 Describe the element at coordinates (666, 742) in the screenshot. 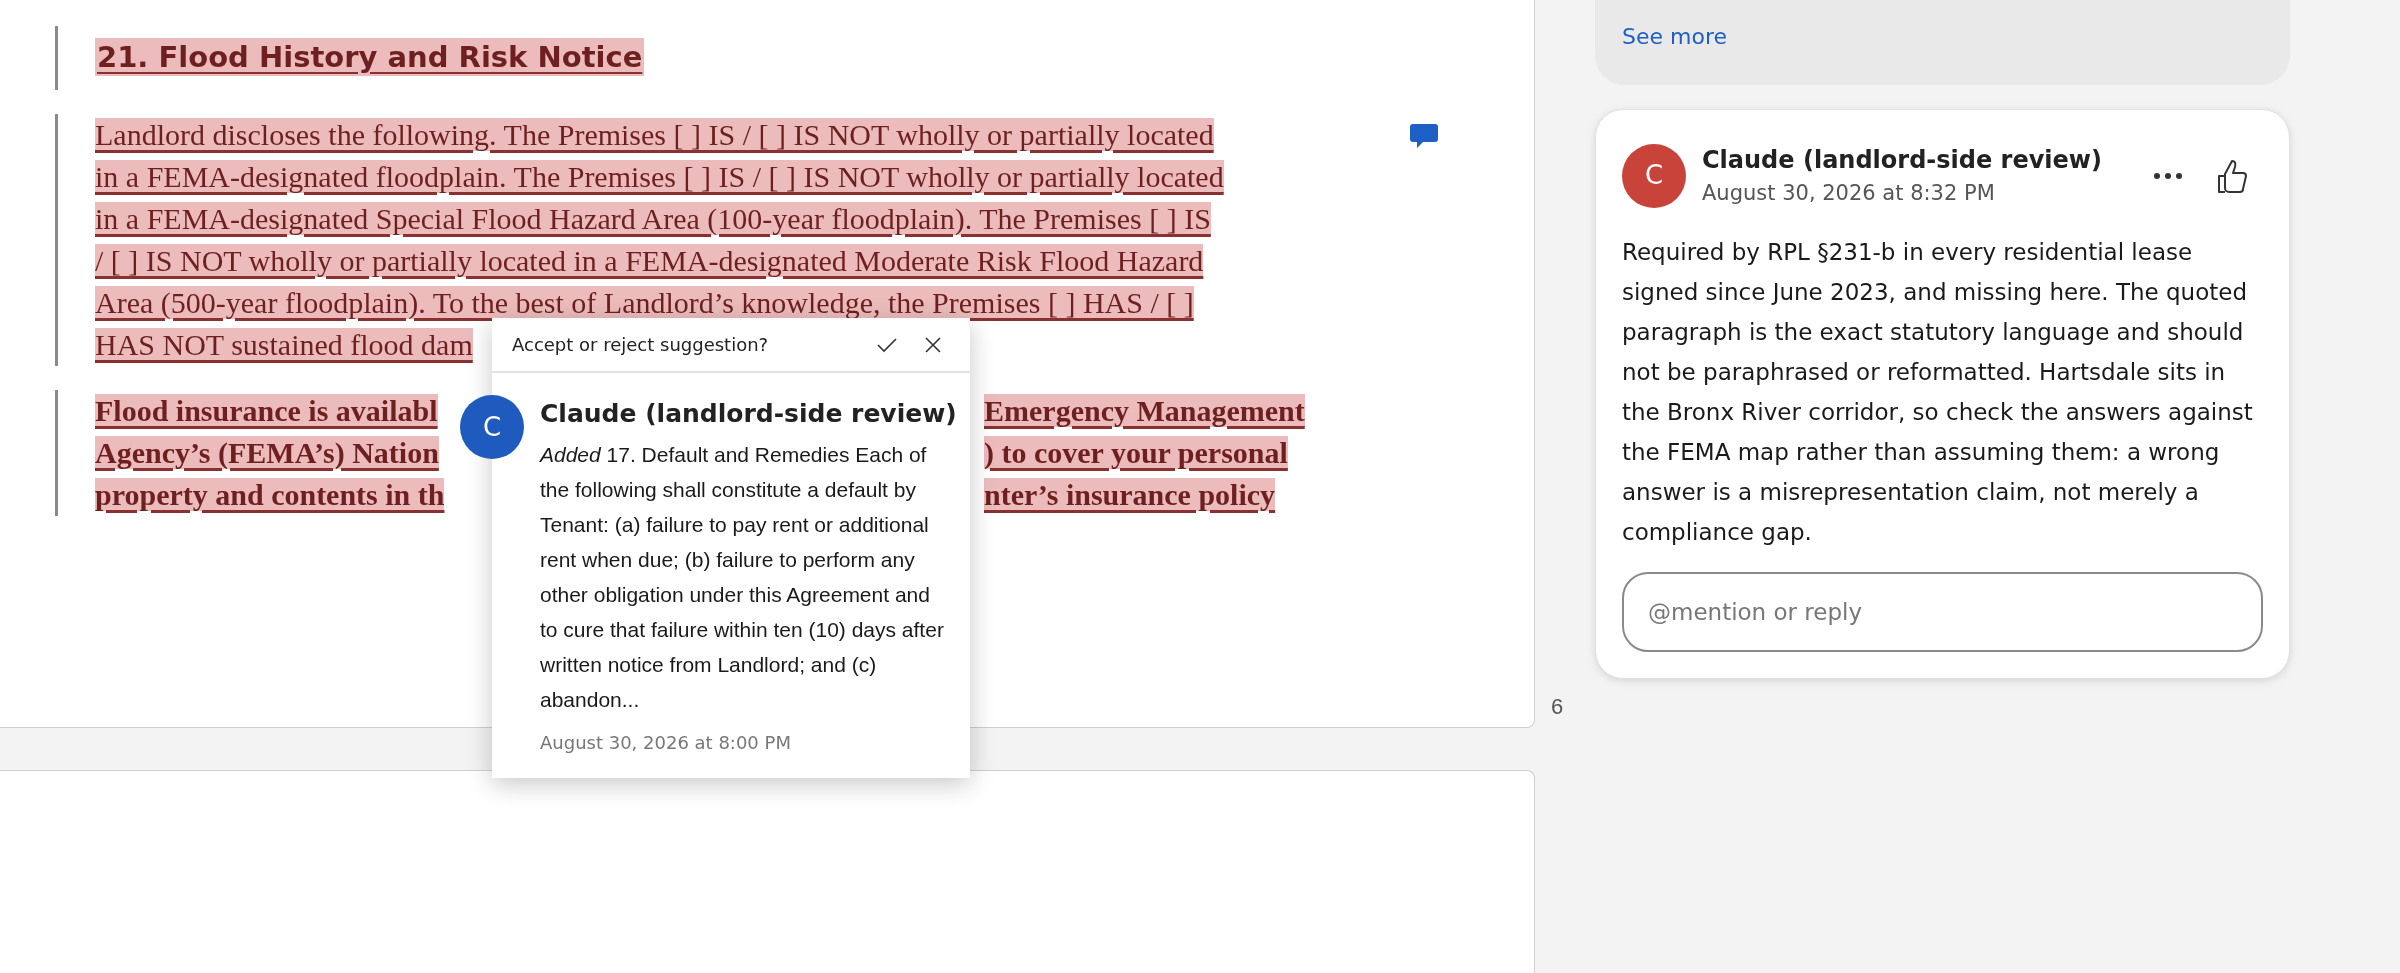

I see `timestamp: August 30, 2026 at 8:00 PM` at that location.